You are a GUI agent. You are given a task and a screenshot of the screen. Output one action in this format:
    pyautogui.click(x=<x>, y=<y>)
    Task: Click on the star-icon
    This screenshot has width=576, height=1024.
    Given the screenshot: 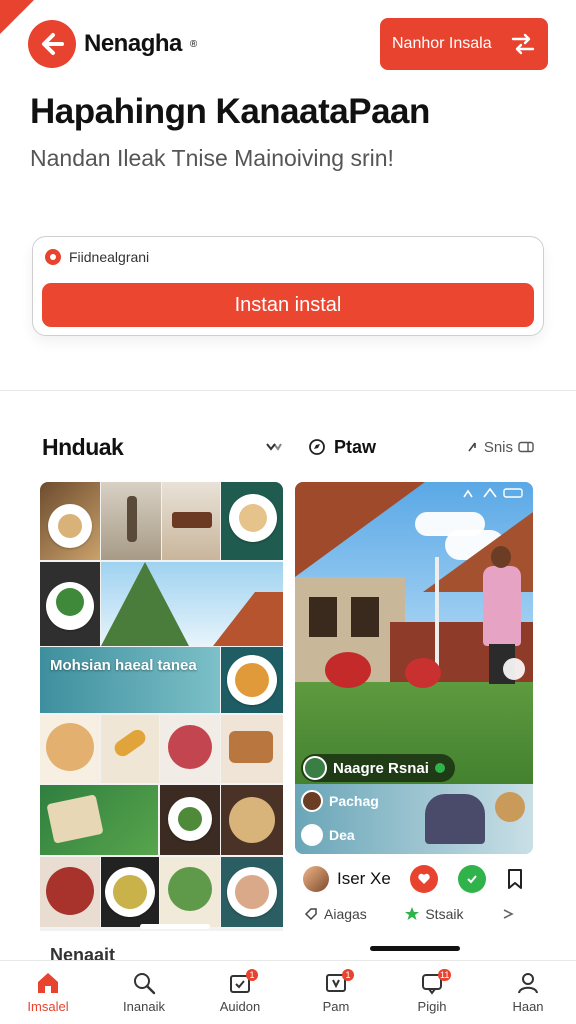 What is the action you would take?
    pyautogui.click(x=412, y=913)
    